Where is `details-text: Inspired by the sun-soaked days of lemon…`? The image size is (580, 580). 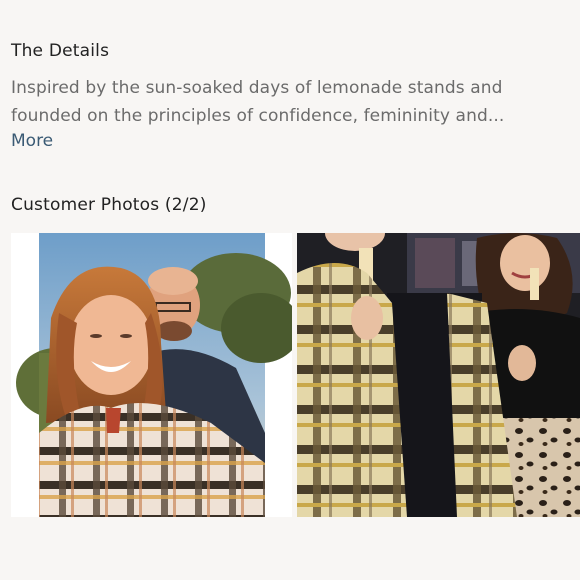 details-text: Inspired by the sun-soaked days of lemon… is located at coordinates (258, 102).